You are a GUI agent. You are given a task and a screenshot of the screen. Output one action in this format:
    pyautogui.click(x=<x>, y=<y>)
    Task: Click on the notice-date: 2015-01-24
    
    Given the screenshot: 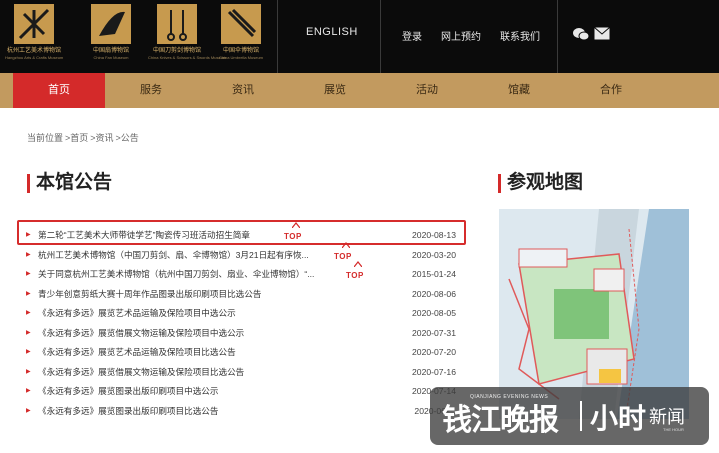 What is the action you would take?
    pyautogui.click(x=434, y=274)
    